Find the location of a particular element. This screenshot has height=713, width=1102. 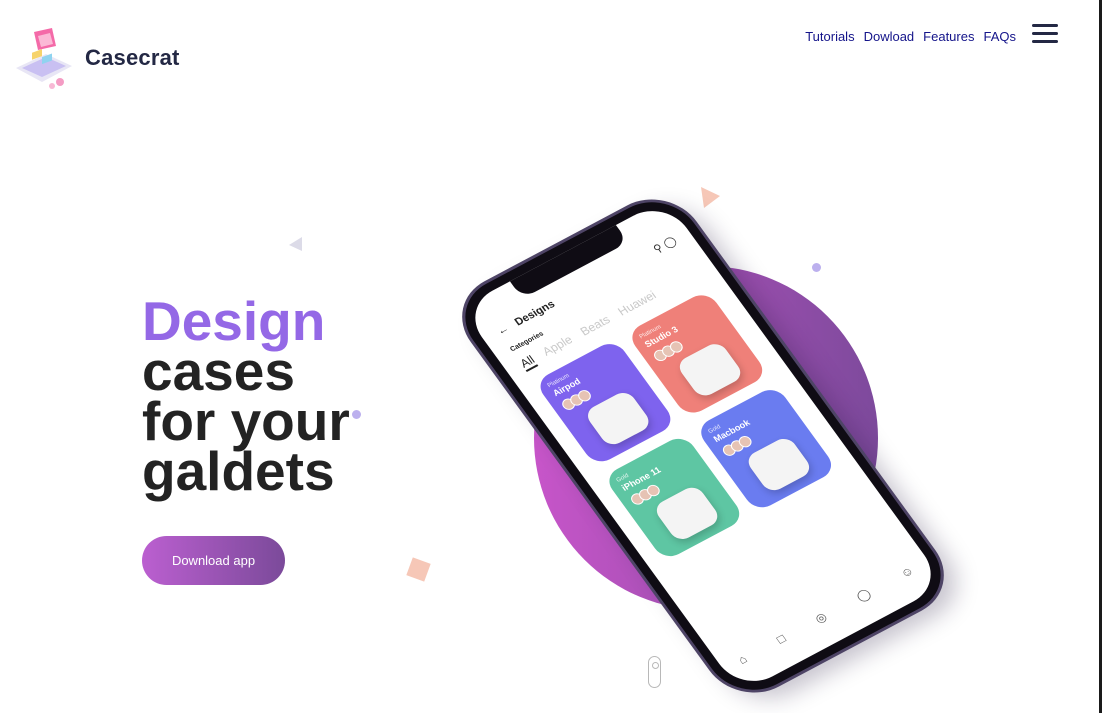

search-icon: ⚲ is located at coordinates (658, 249).